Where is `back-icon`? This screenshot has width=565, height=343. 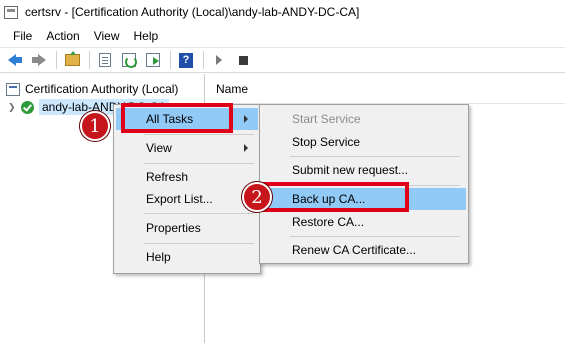 back-icon is located at coordinates (15, 60).